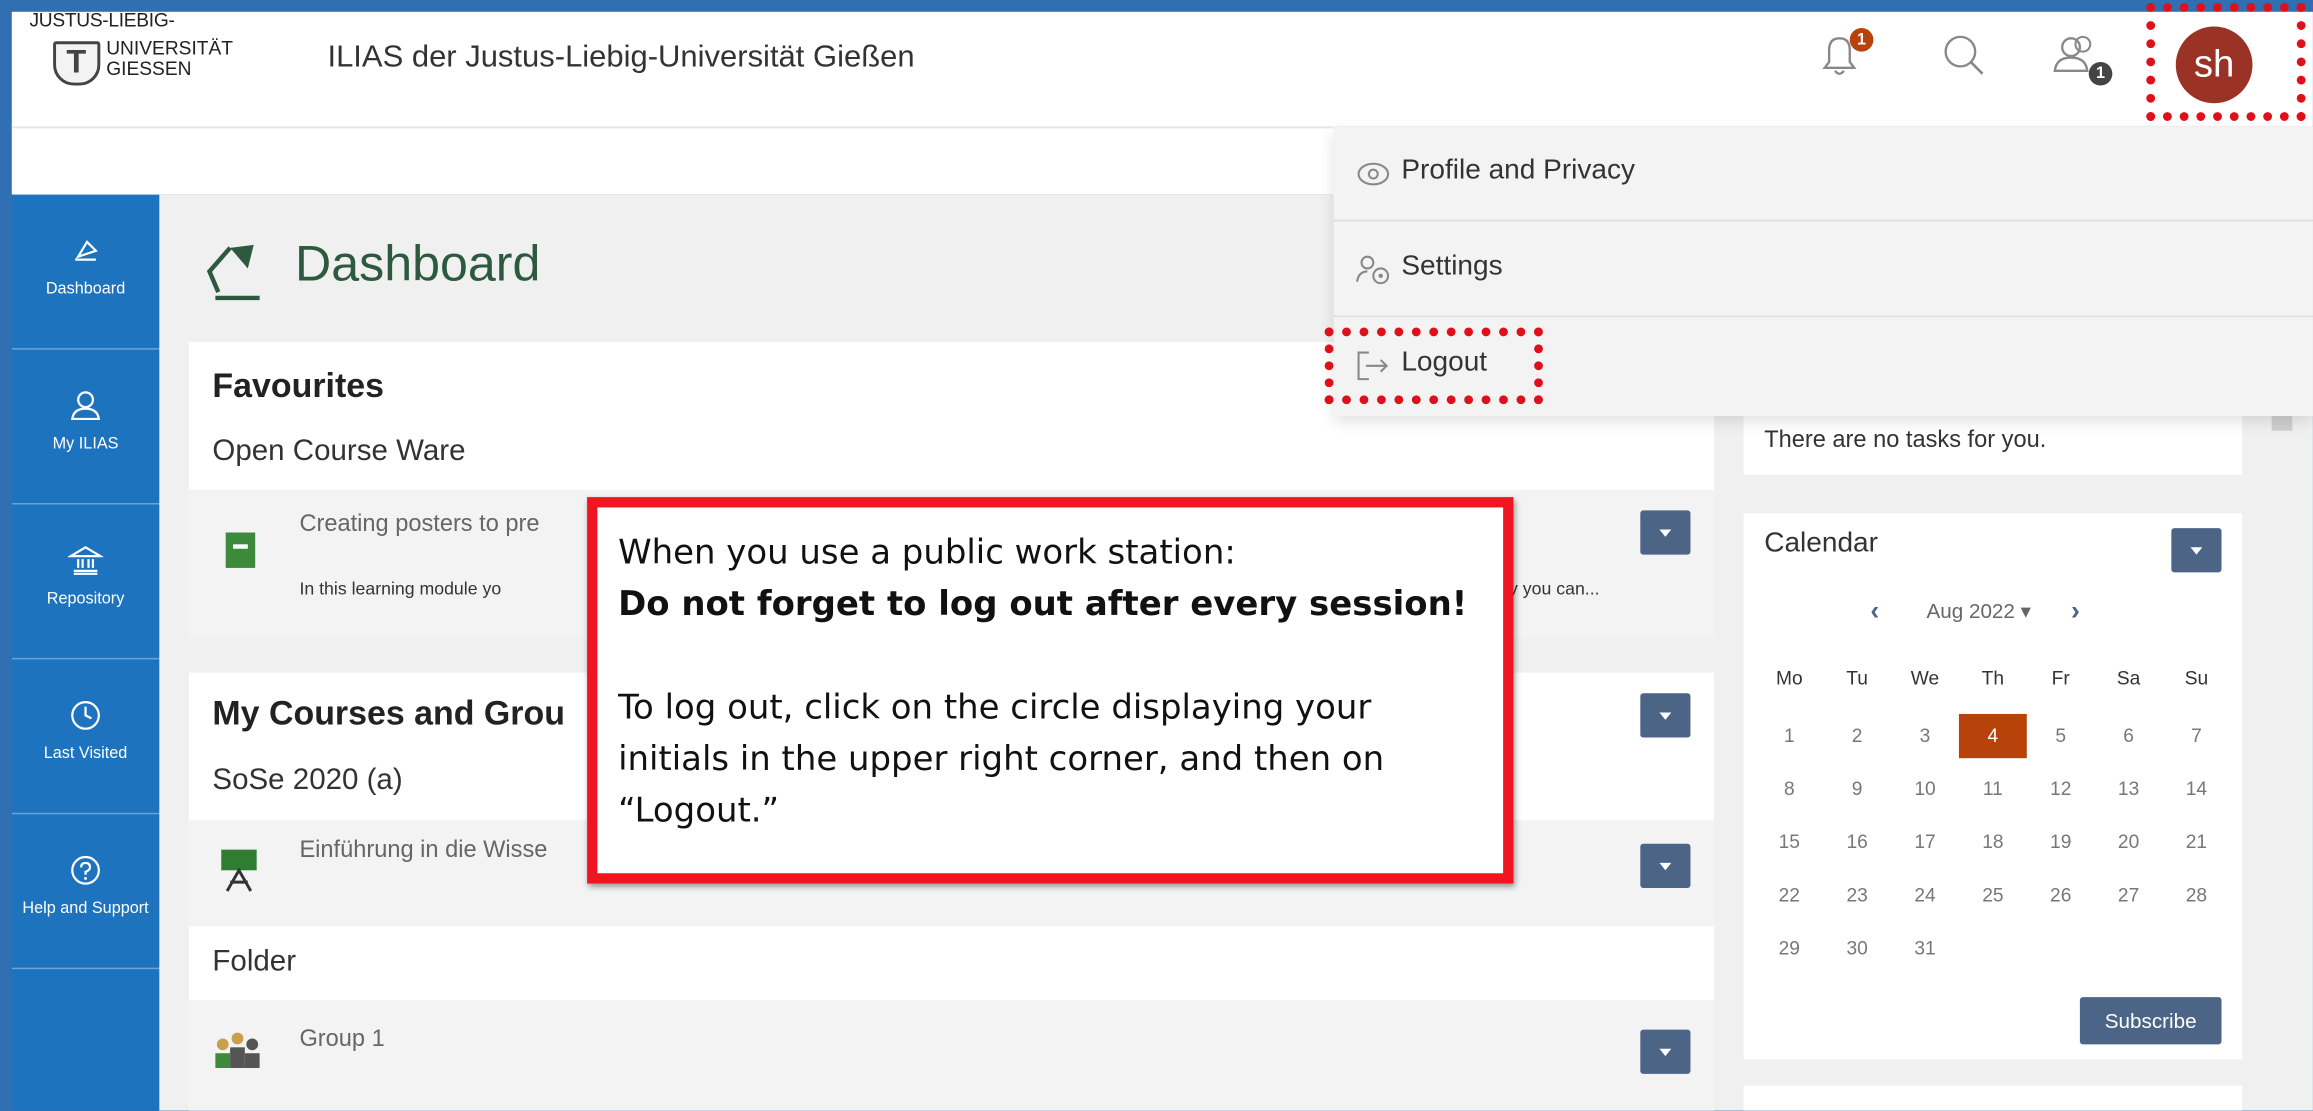 The width and height of the screenshot is (2313, 1111). Describe the element at coordinates (2196, 842) in the screenshot. I see `calendar-day: 21` at that location.